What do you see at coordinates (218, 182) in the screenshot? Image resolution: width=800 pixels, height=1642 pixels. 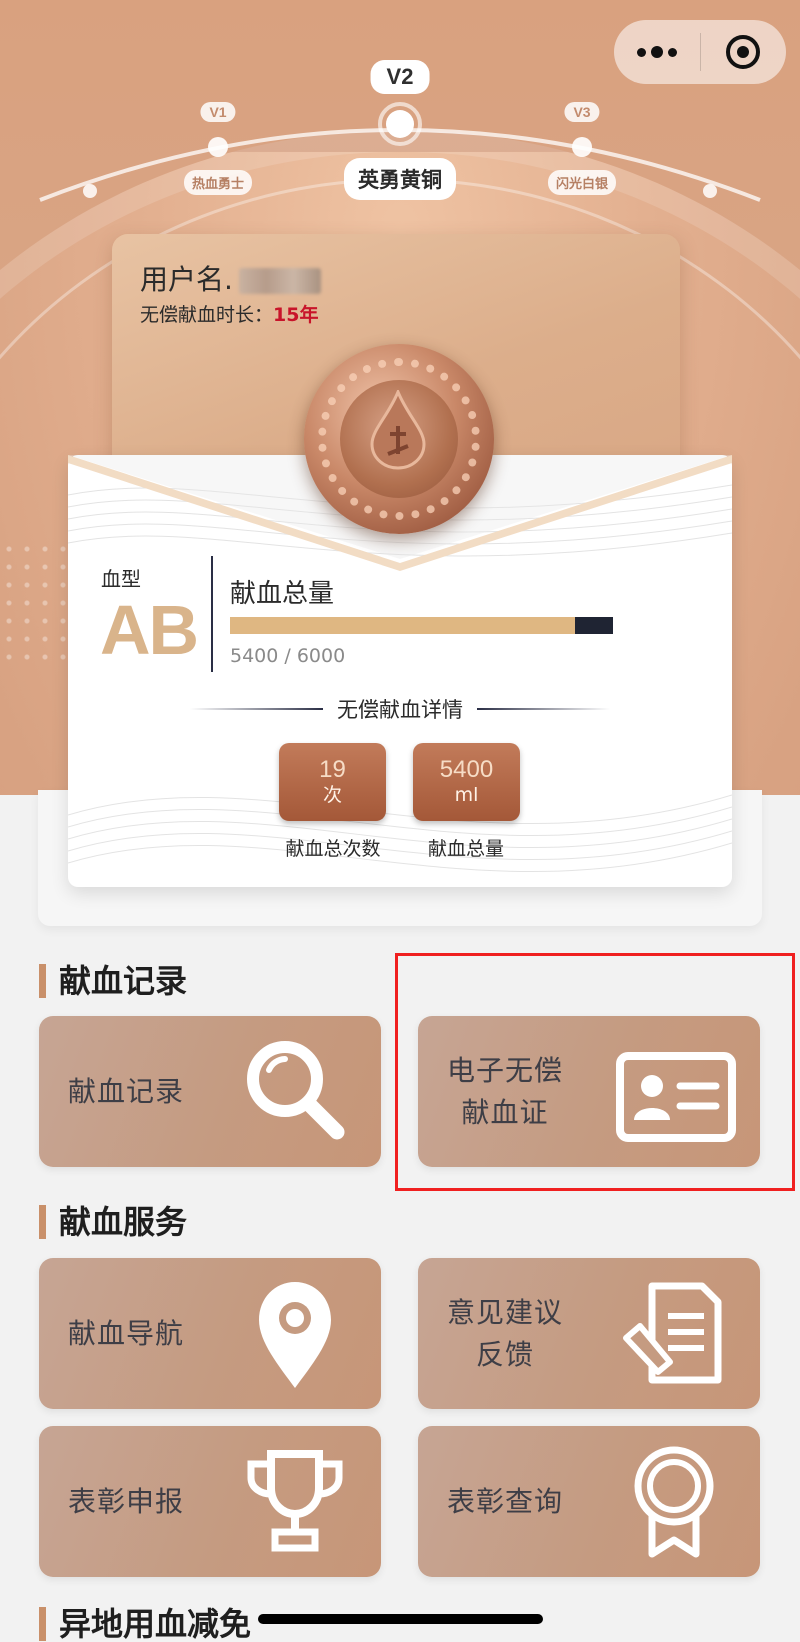 I see `level-name-v1: 热血勇士` at bounding box center [218, 182].